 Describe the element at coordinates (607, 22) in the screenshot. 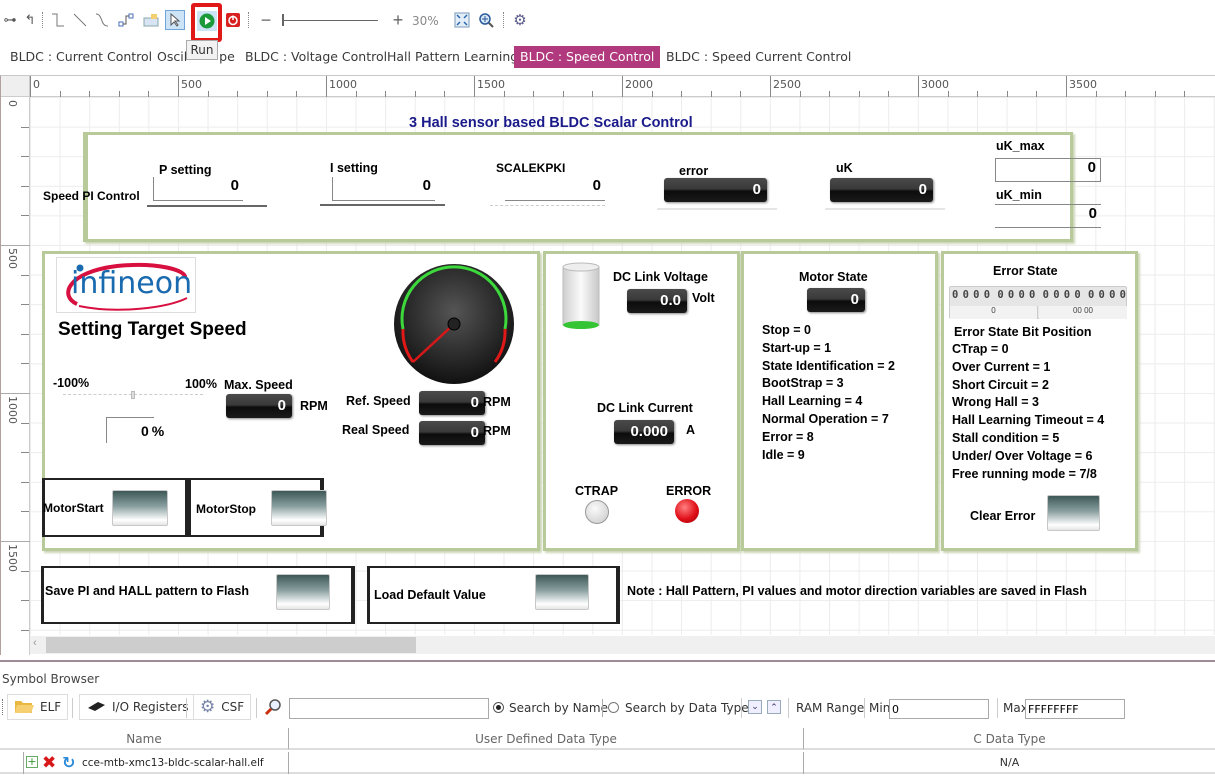

I see `toolbar: ⊶ ↰ − + 30% ⚙` at that location.